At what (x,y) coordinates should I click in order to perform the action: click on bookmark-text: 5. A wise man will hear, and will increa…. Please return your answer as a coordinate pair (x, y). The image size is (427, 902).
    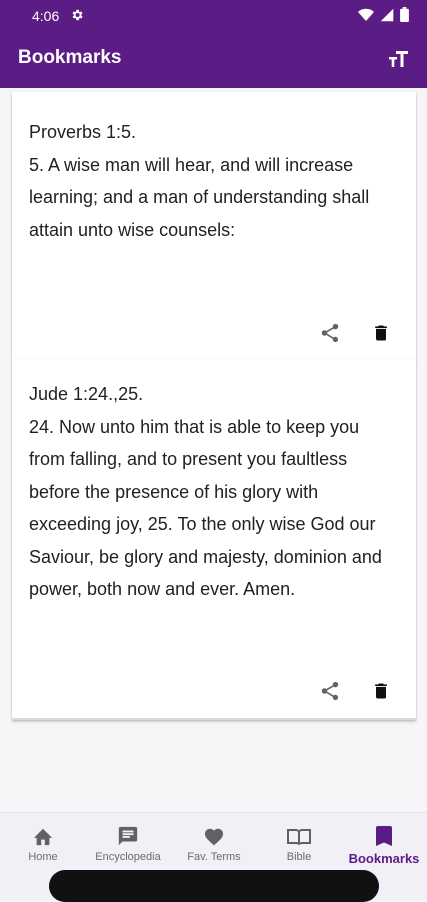
    Looking at the image, I should click on (202, 197).